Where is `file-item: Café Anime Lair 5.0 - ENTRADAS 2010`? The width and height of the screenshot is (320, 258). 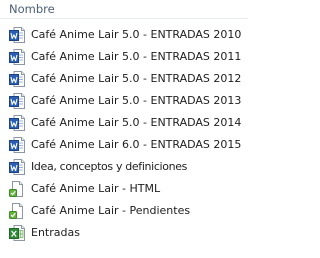 file-item: Café Anime Lair 5.0 - ENTRADAS 2010 is located at coordinates (124, 35).